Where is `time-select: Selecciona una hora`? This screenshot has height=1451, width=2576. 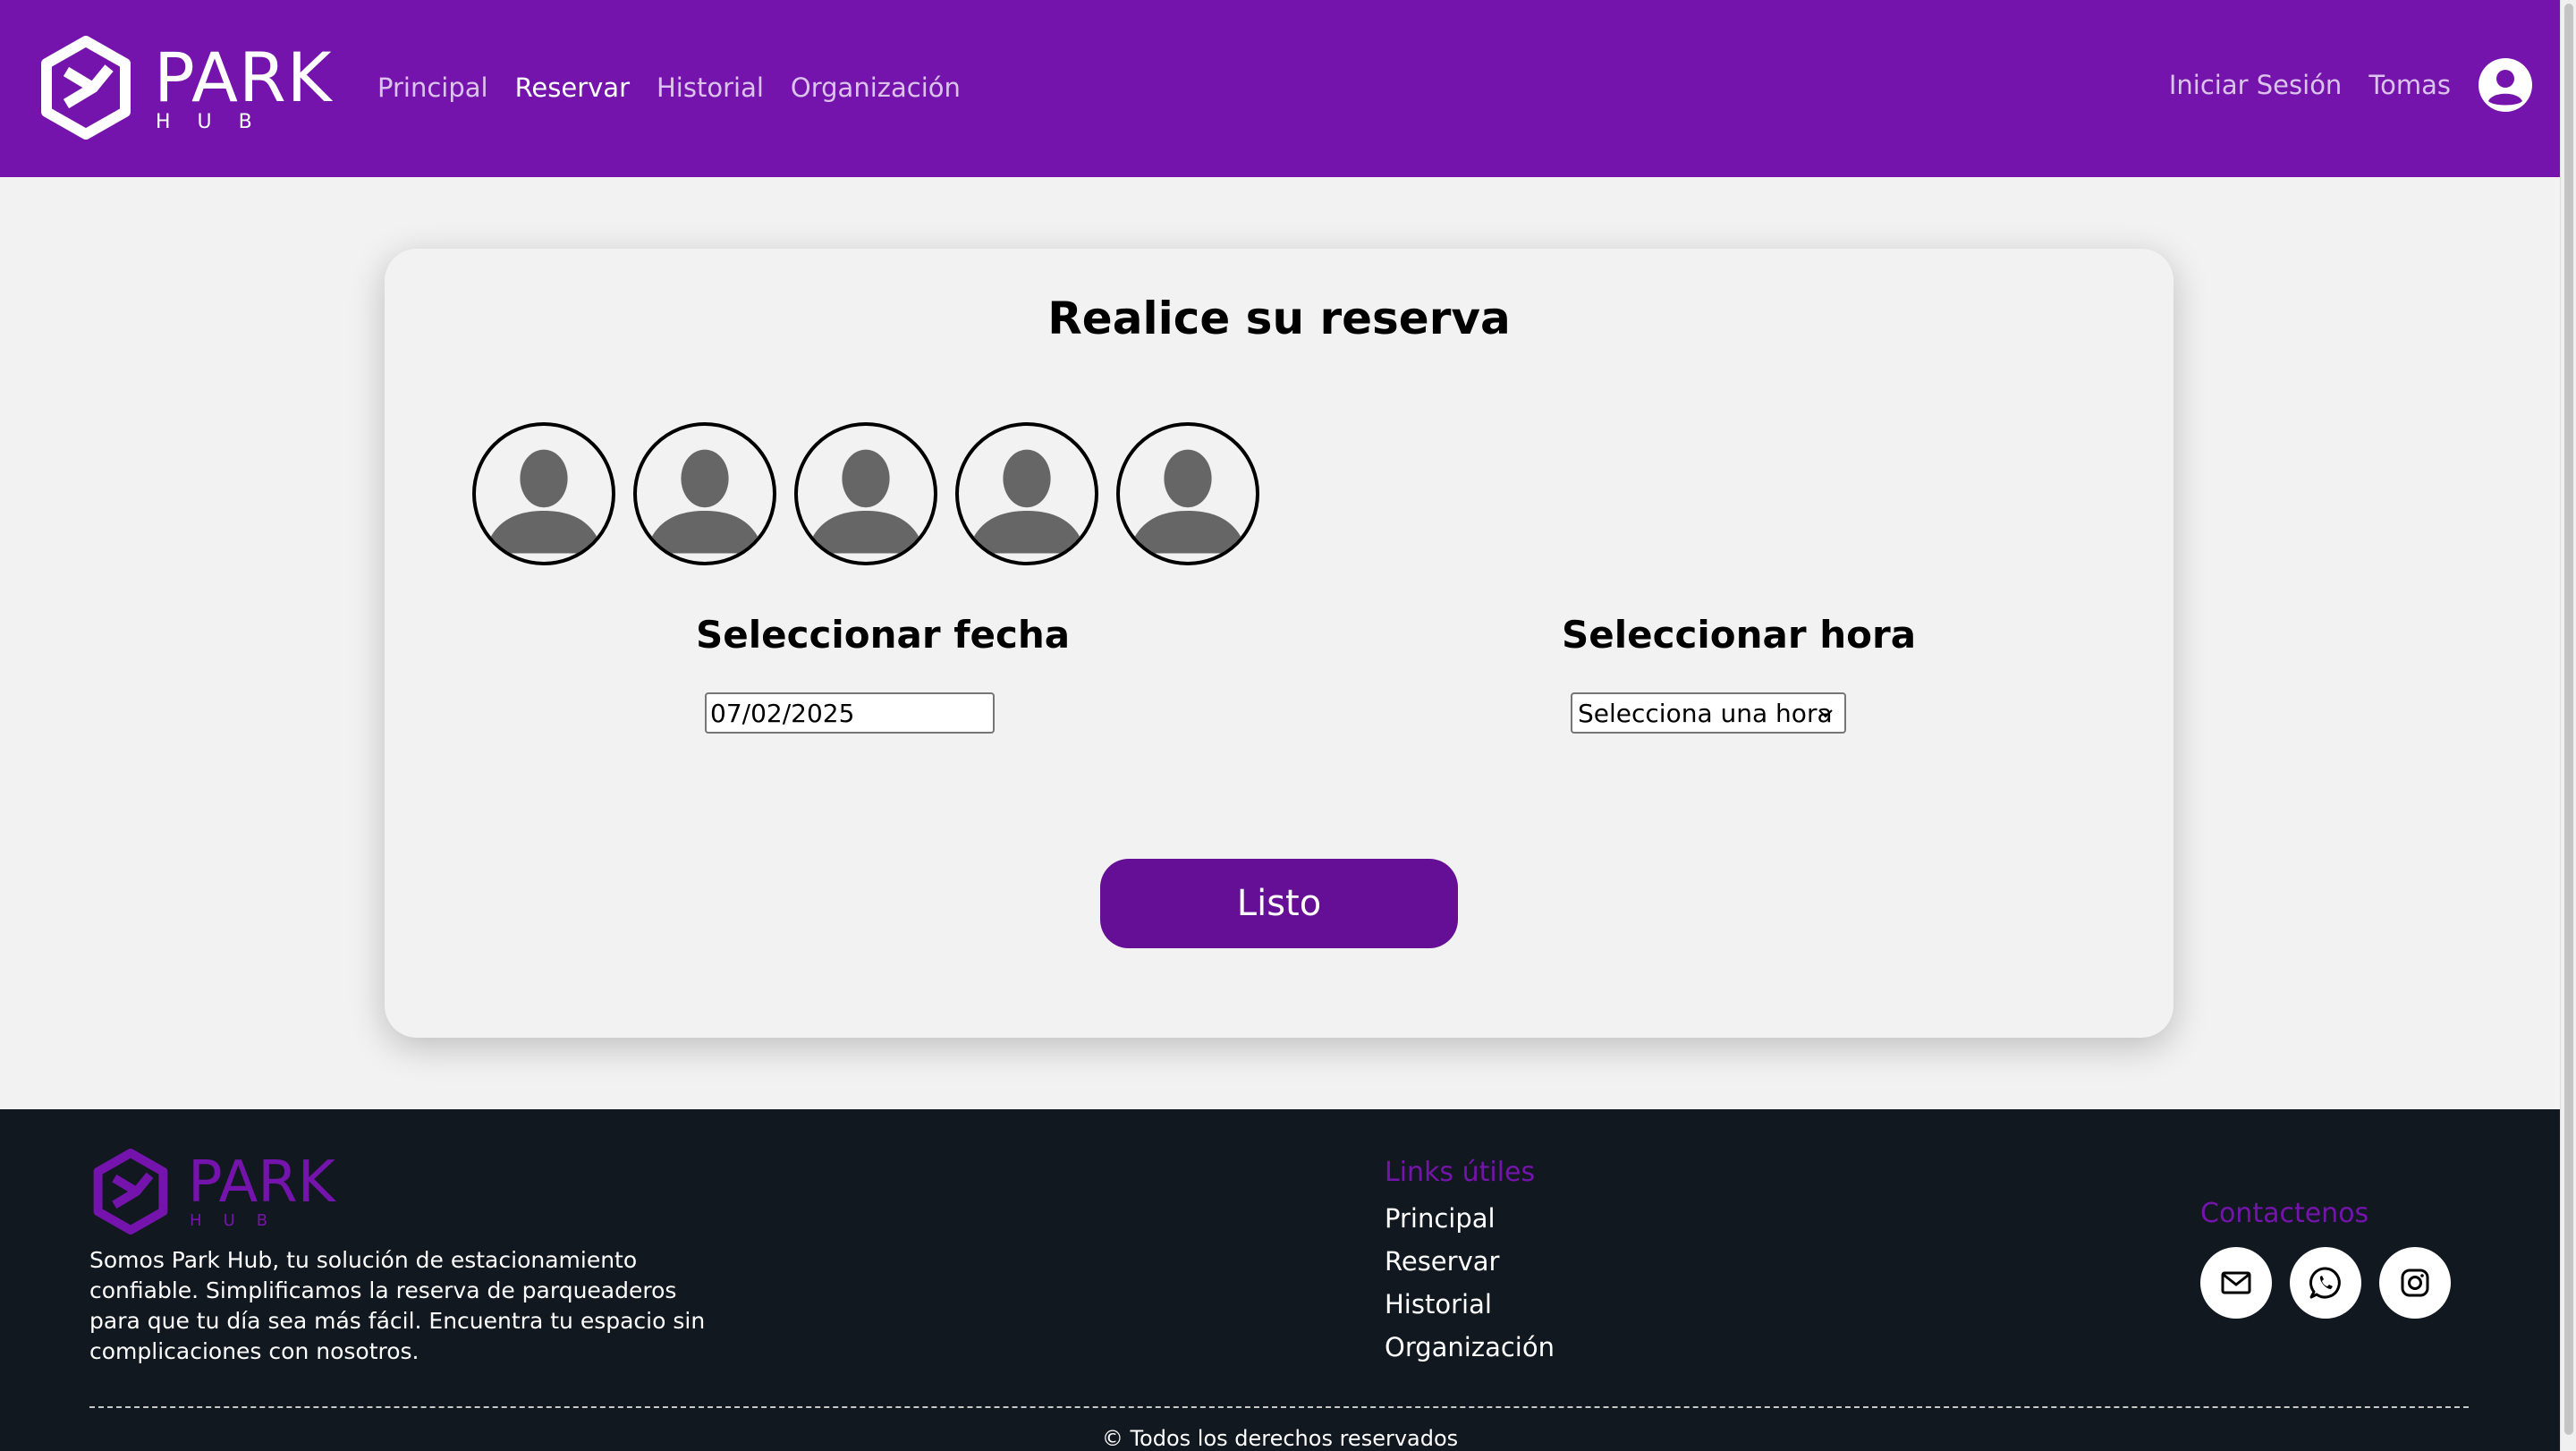 time-select: Selecciona una hora is located at coordinates (1708, 713).